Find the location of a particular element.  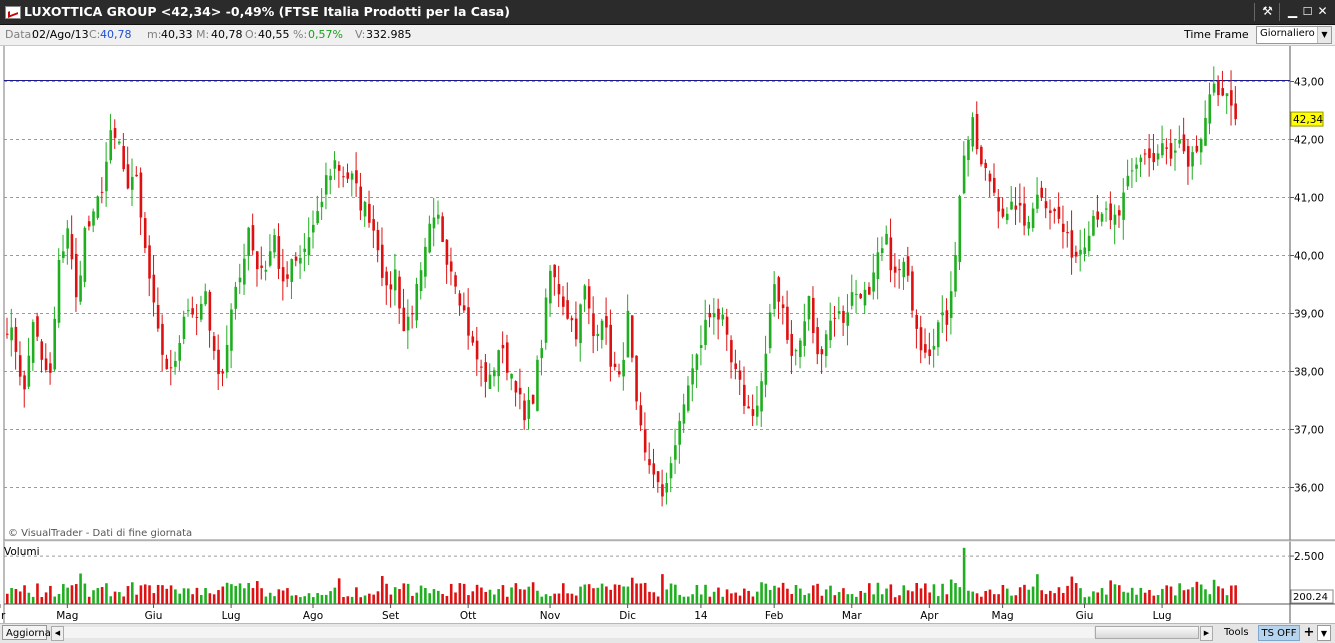

close-icon: ✕ is located at coordinates (1322, 11).